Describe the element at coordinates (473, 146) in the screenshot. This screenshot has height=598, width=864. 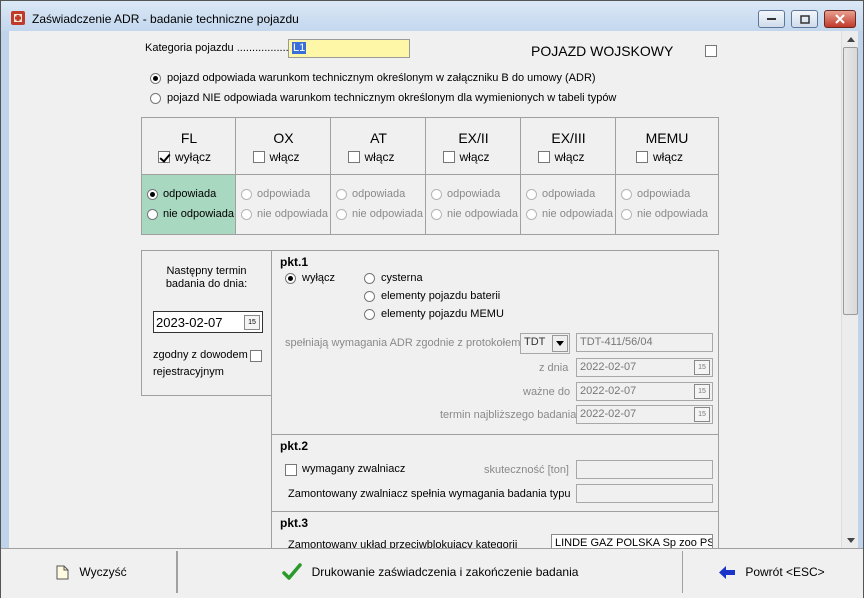
I see `type-header: EX/II włącz` at that location.